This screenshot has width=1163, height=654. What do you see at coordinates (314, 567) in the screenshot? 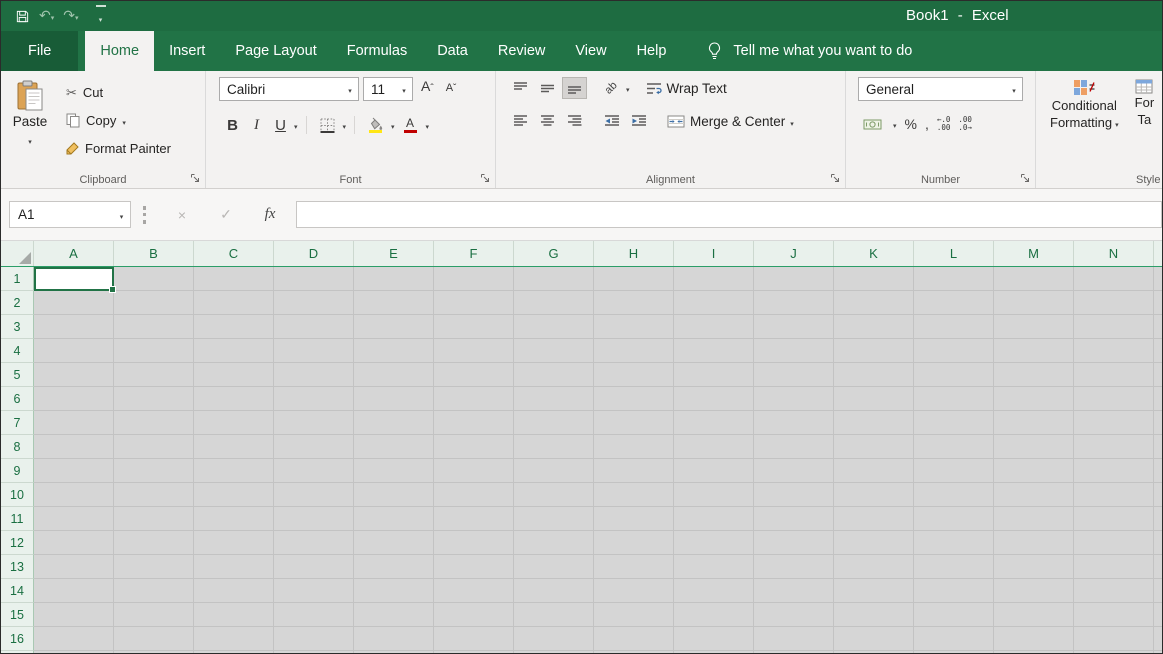
I see `cell-D13` at bounding box center [314, 567].